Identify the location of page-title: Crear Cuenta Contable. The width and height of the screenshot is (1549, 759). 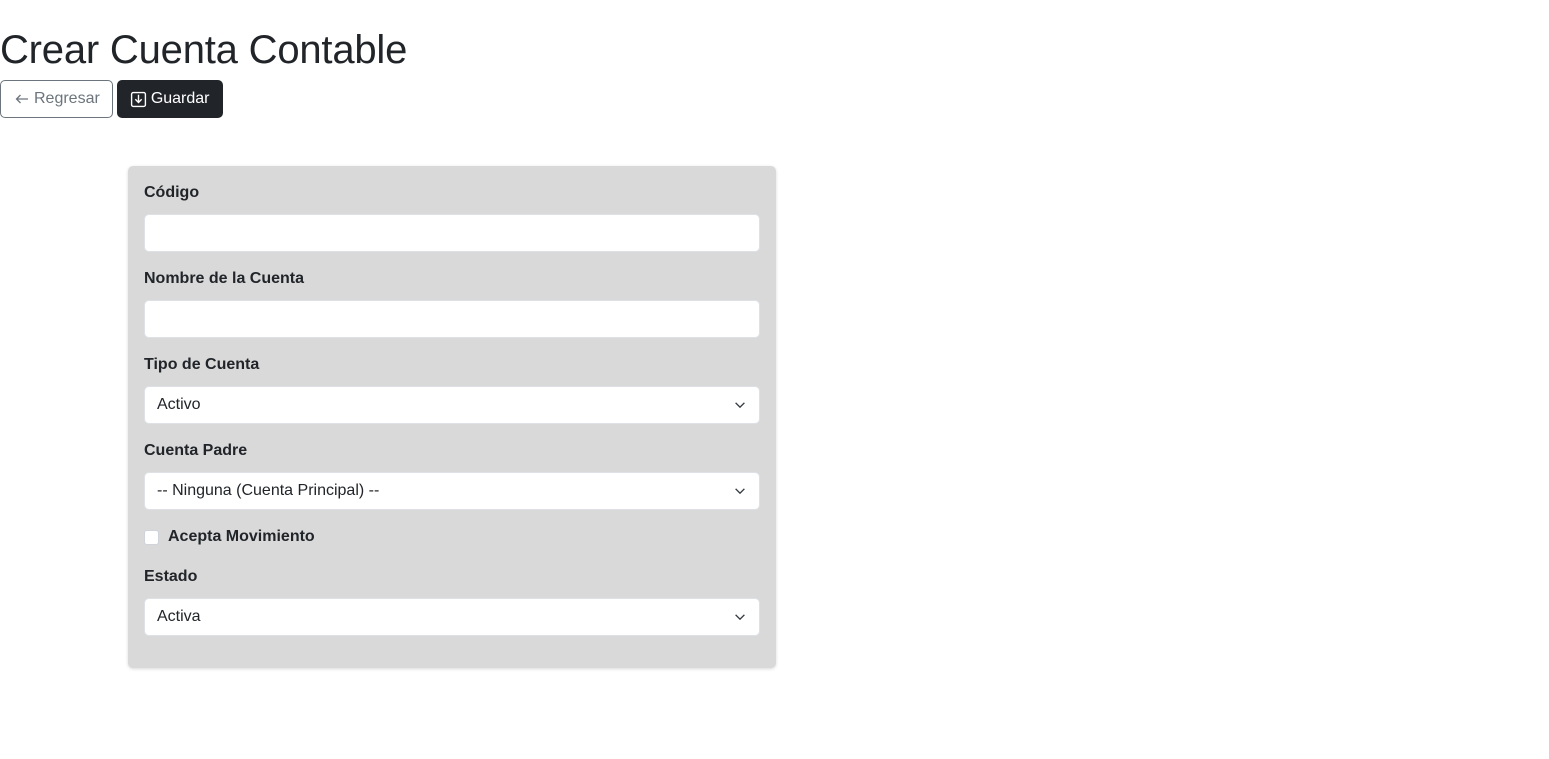
(204, 50).